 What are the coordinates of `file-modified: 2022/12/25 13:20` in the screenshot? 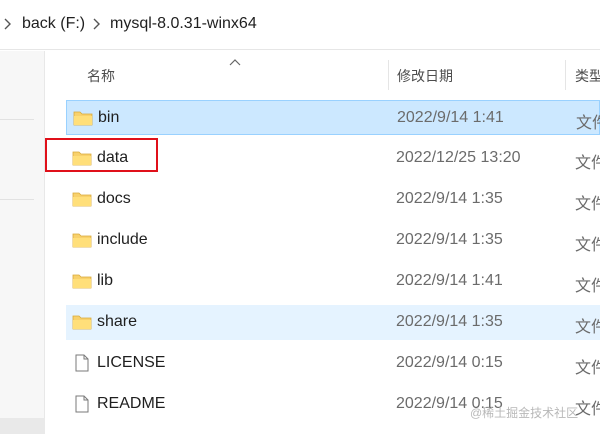 It's located at (458, 157).